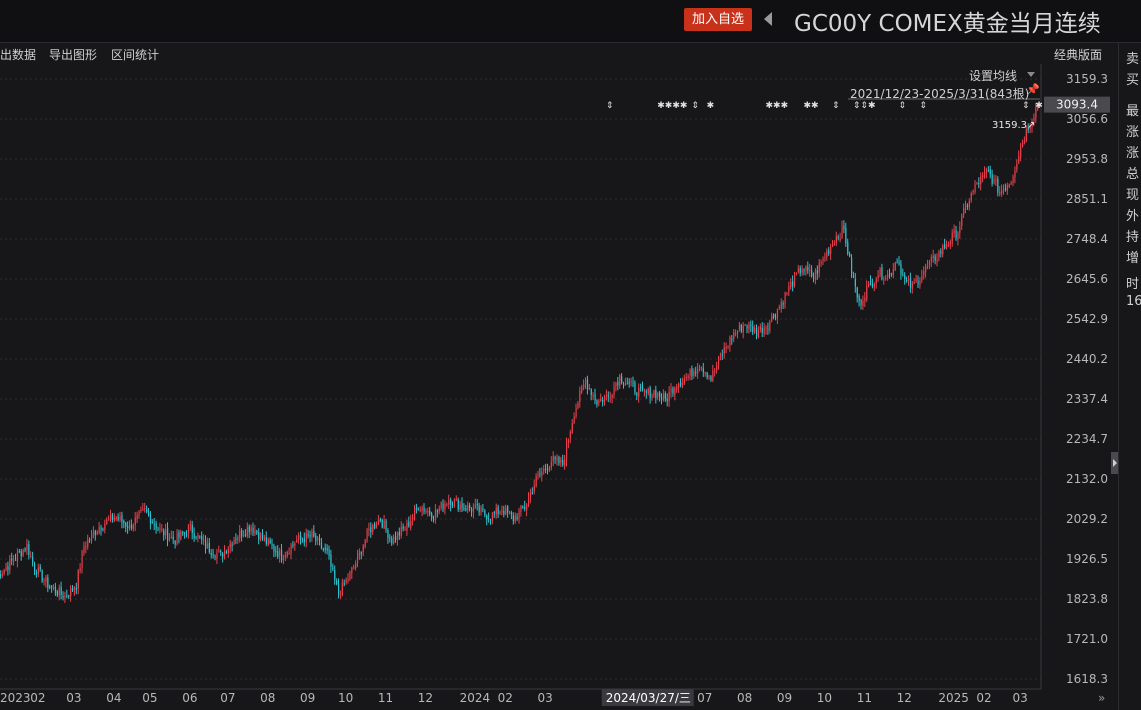 The image size is (1141, 710). What do you see at coordinates (777, 106) in the screenshot?
I see `event-marker: ✱✱✱` at bounding box center [777, 106].